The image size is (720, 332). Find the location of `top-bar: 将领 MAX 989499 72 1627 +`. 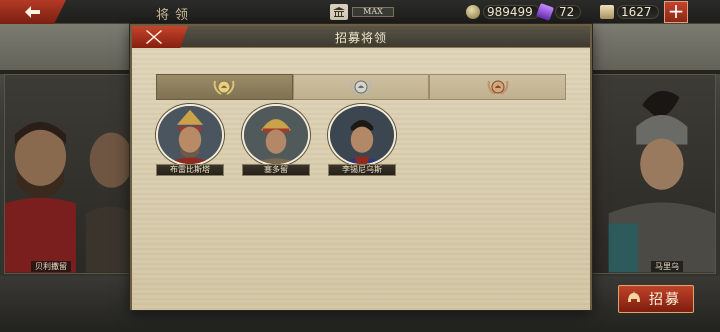

top-bar: 将领 MAX 989499 72 1627 + is located at coordinates (360, 12).